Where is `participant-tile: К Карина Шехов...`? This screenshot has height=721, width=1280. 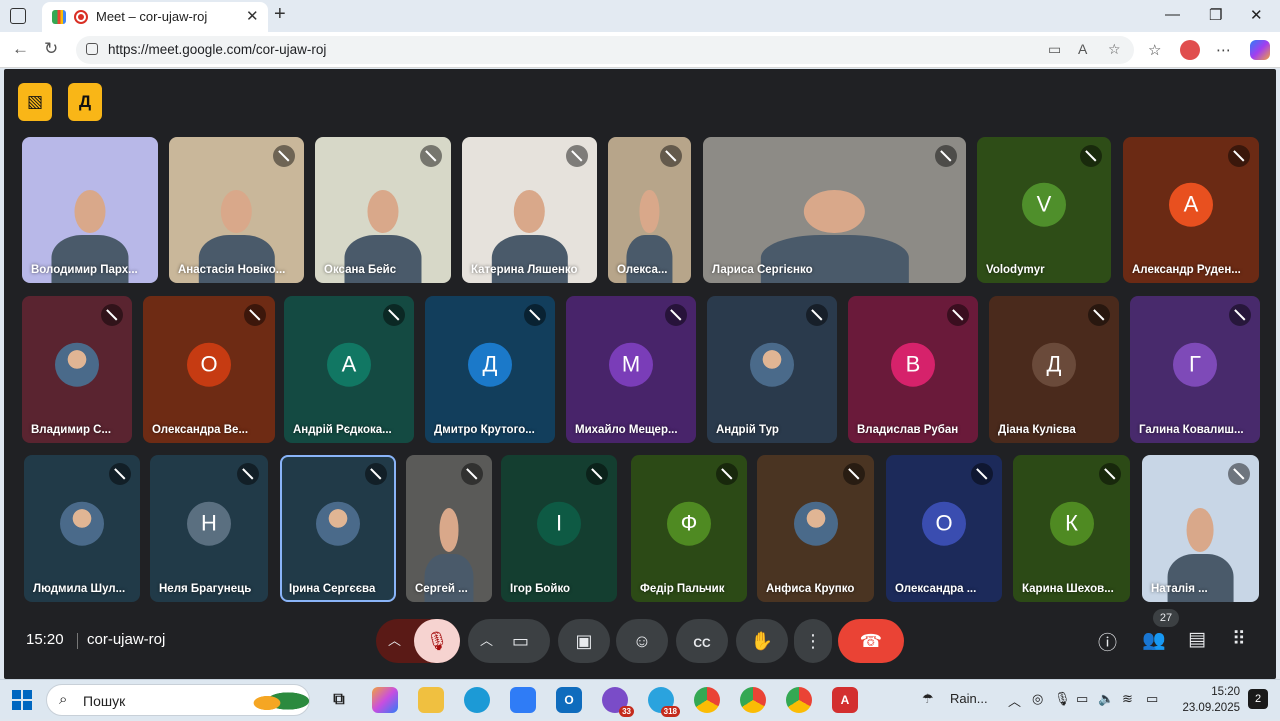
participant-tile: К Карина Шехов... is located at coordinates (1071, 528).